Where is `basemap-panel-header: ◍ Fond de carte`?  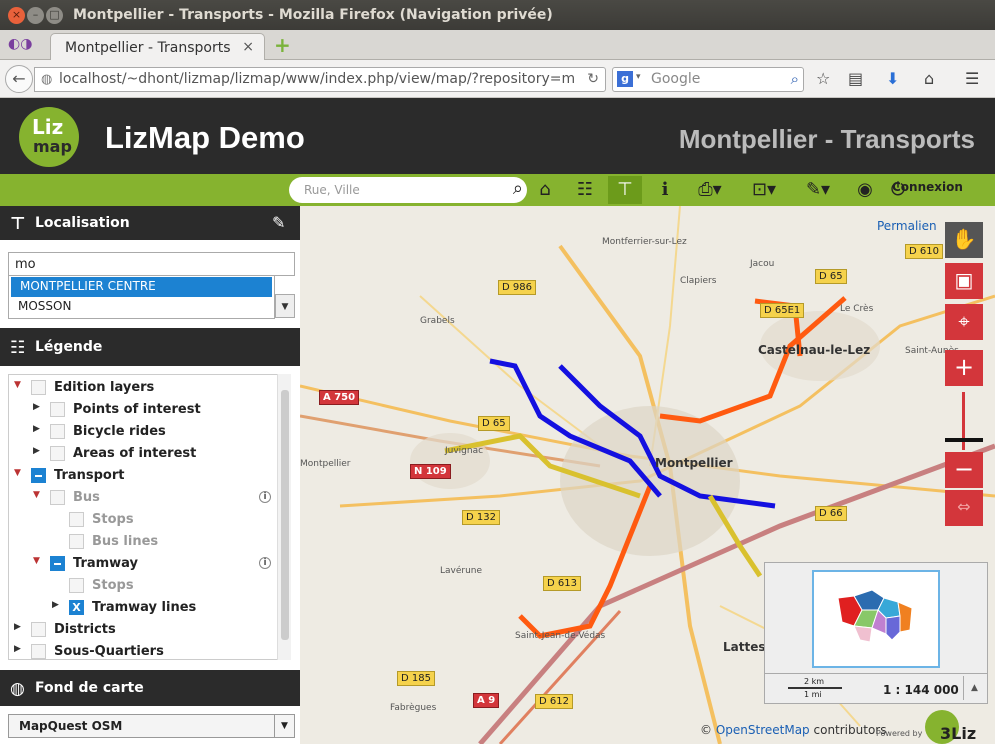 basemap-panel-header: ◍ Fond de carte is located at coordinates (150, 688).